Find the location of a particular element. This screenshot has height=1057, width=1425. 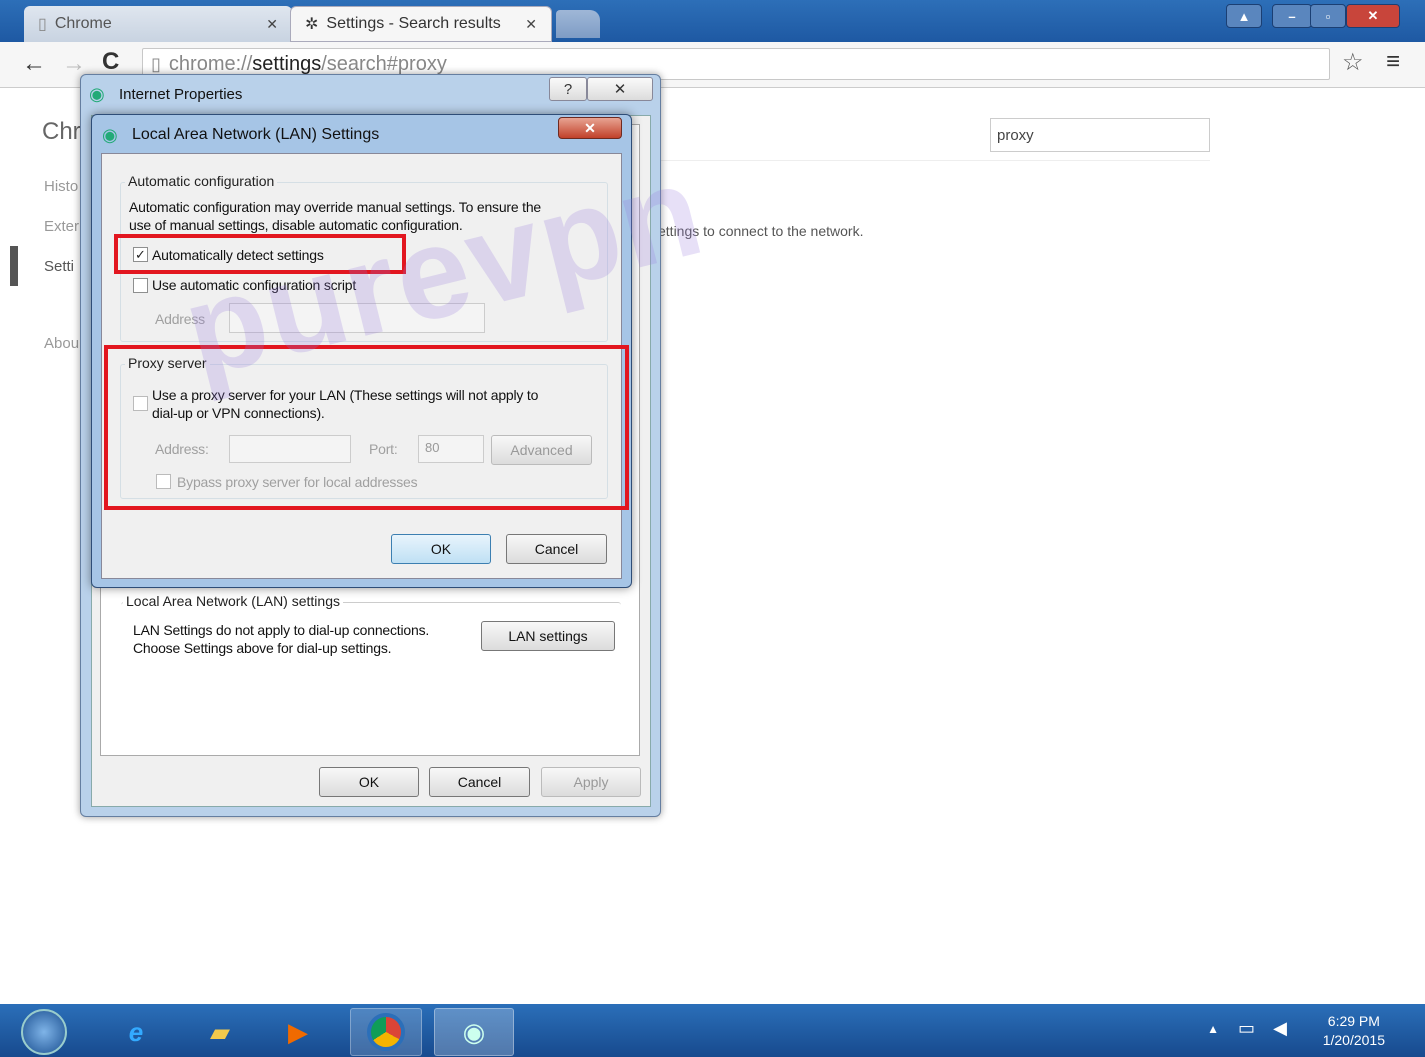

nav-settings: Setti is located at coordinates (59, 266).